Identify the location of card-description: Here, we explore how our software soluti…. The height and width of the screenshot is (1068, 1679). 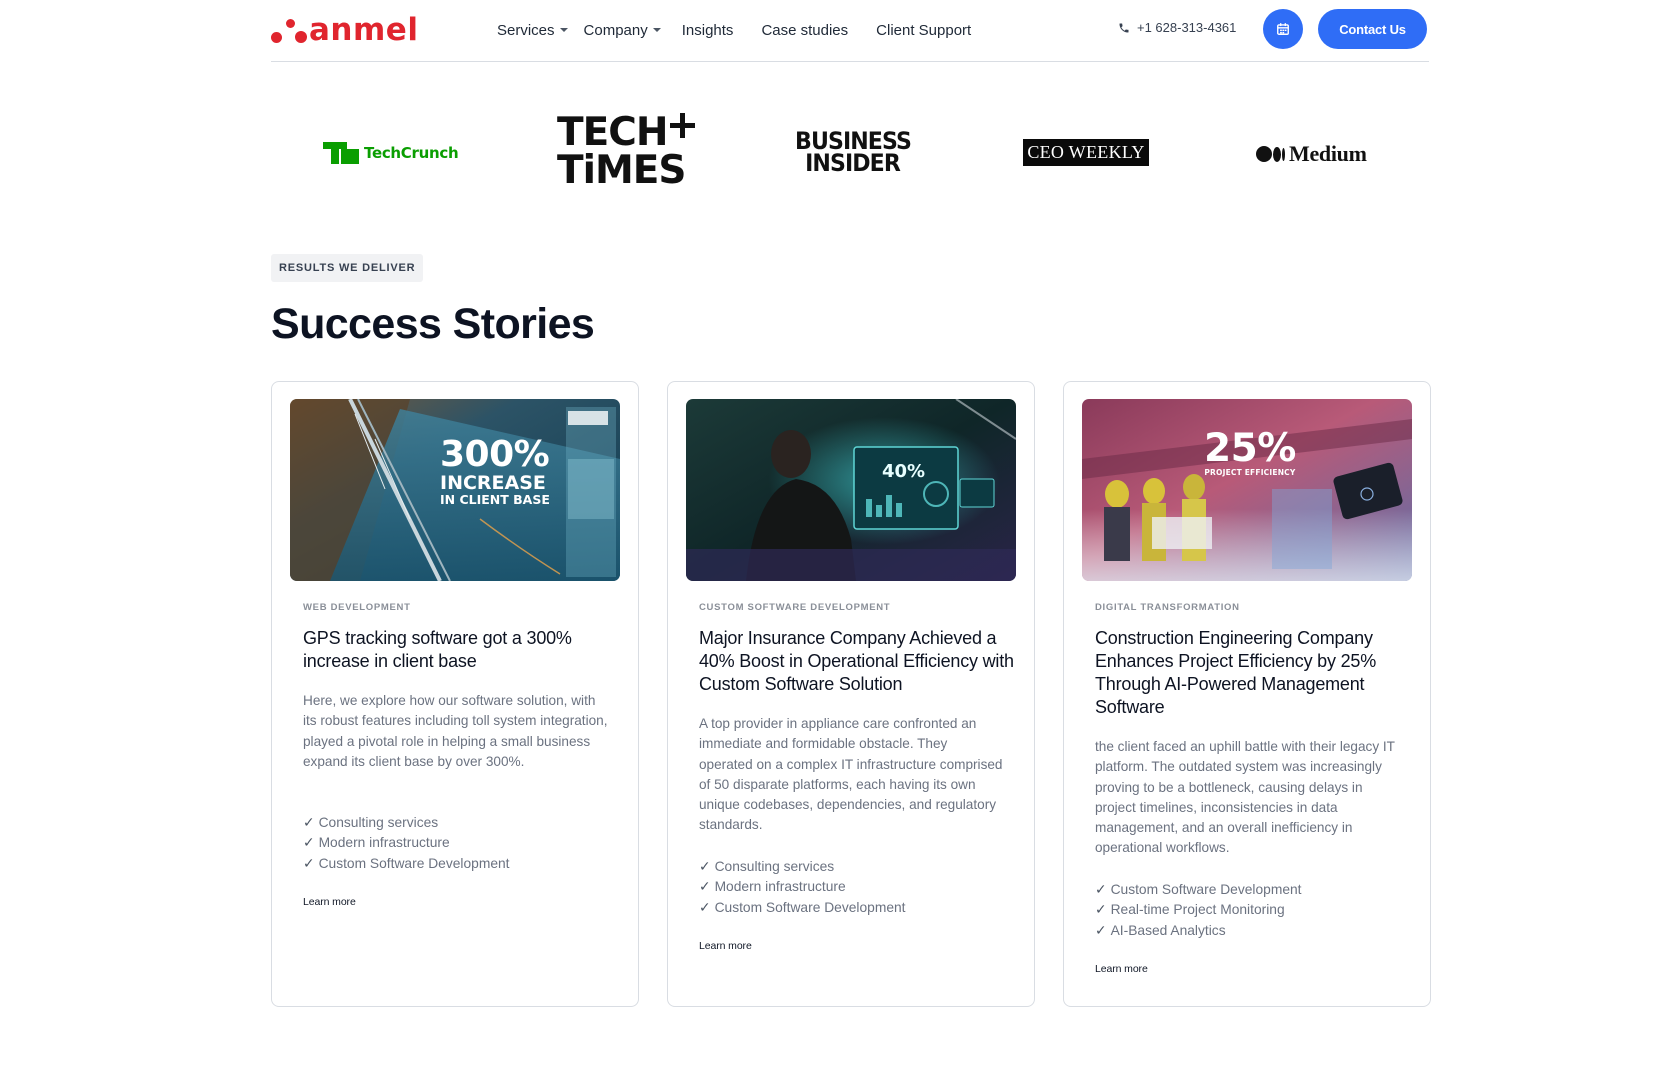
(455, 731).